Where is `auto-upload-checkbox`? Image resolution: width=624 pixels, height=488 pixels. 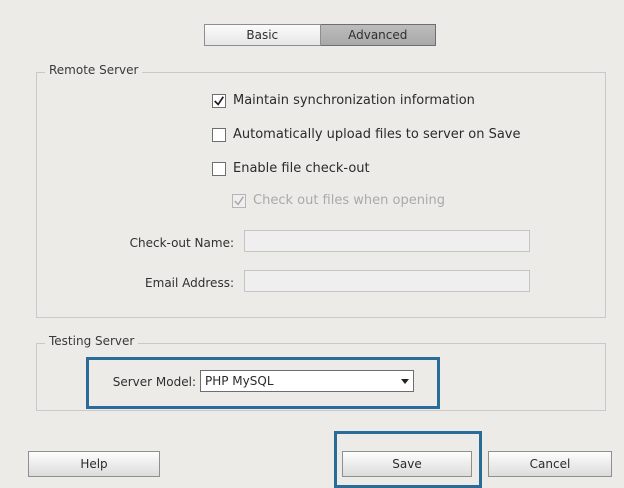 auto-upload-checkbox is located at coordinates (219, 134).